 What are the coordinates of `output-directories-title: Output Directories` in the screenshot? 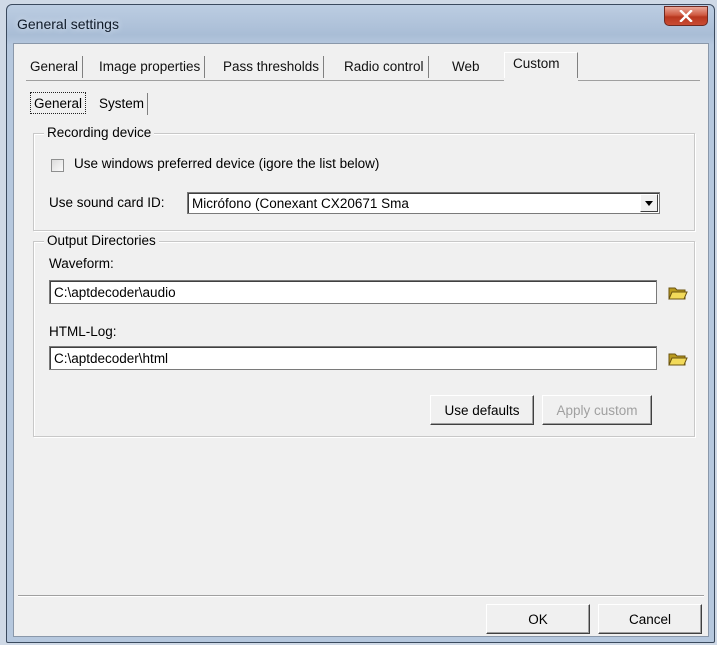 It's located at (101, 240).